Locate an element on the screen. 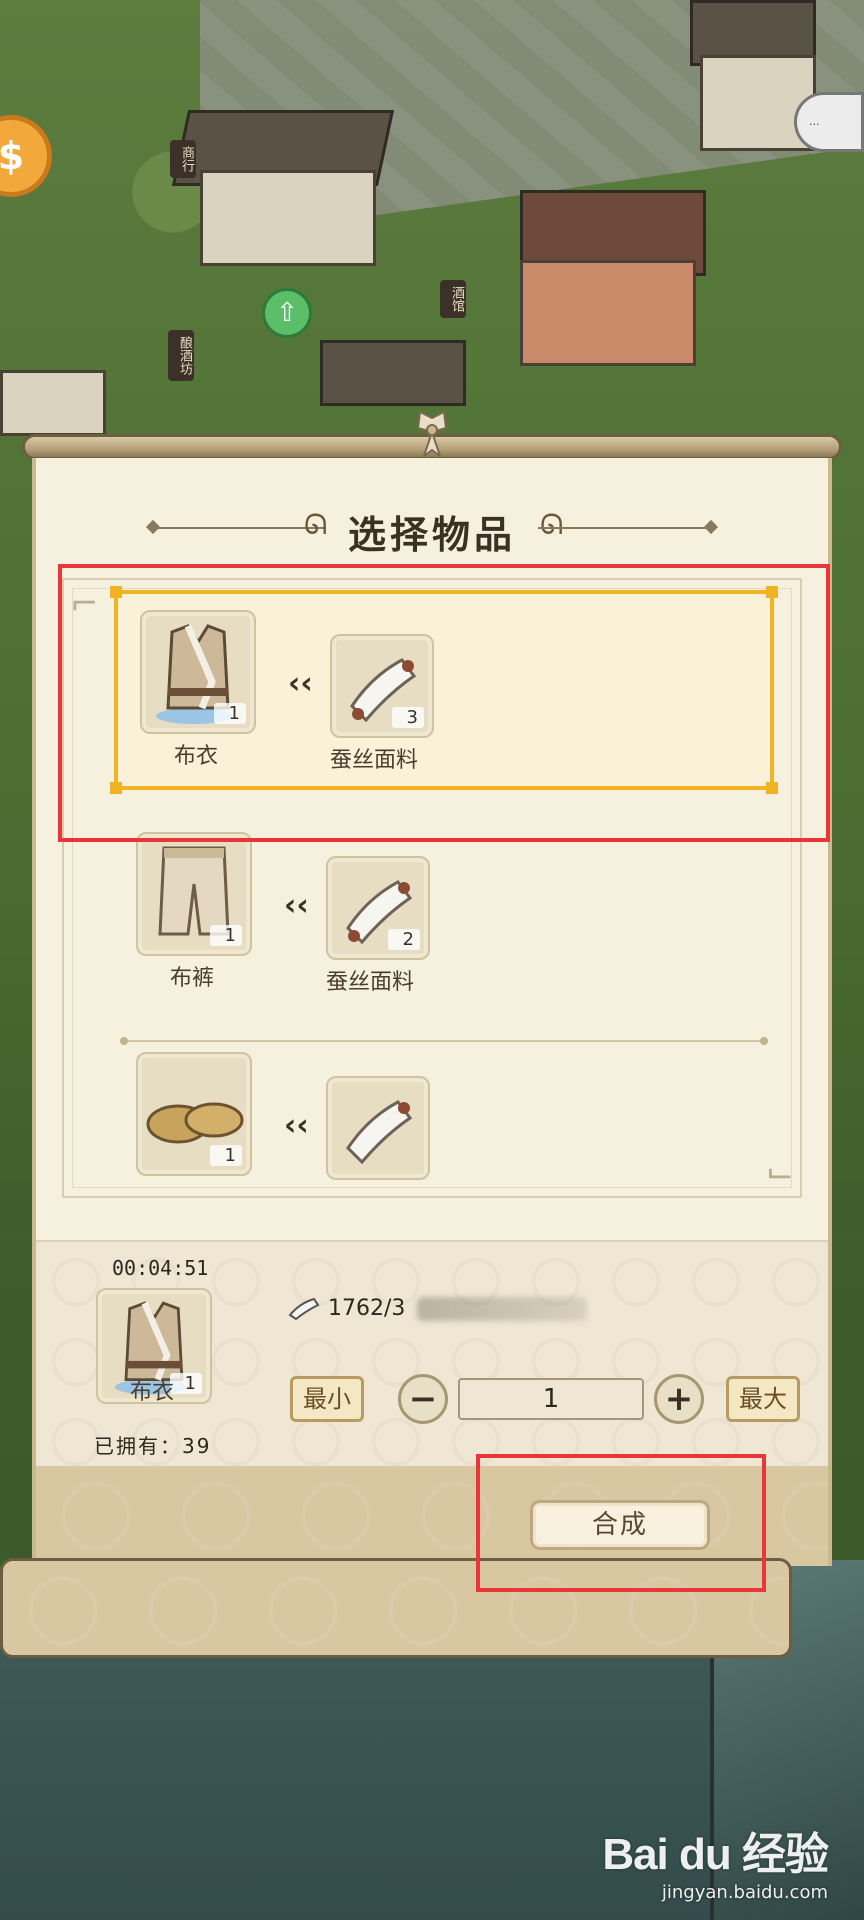 This screenshot has height=1920, width=864. quantity-field: 1 is located at coordinates (551, 1399).